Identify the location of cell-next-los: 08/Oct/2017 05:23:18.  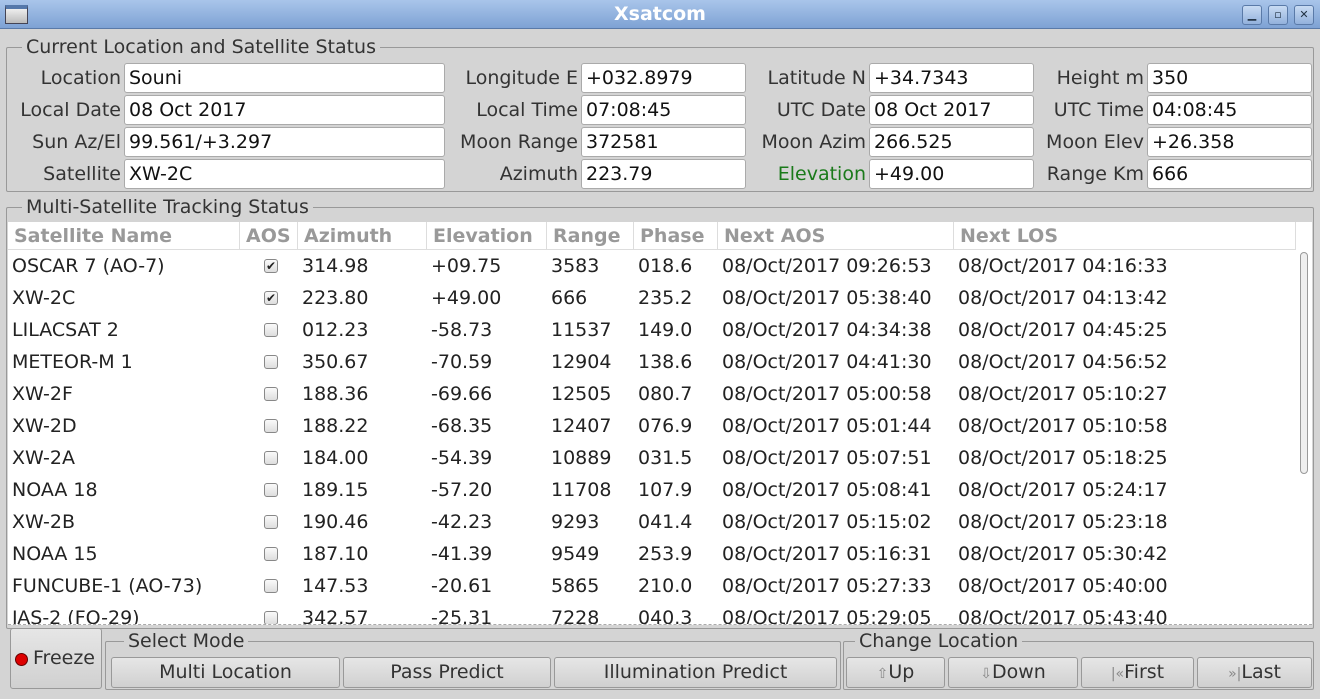
(1063, 522).